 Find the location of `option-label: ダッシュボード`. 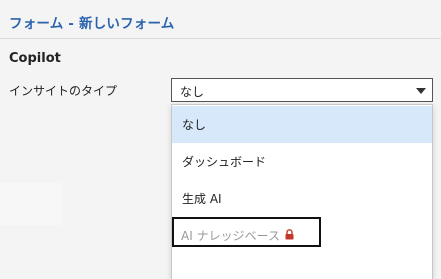

option-label: ダッシュボード is located at coordinates (224, 162).